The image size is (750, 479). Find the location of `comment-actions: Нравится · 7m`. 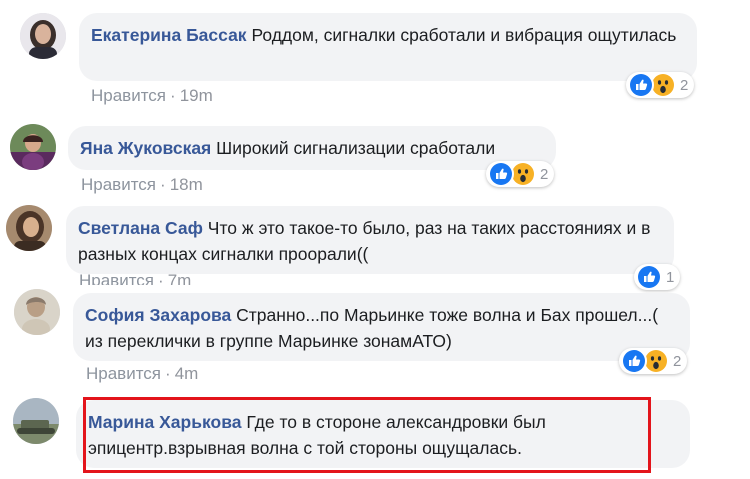

comment-actions: Нравится · 7m is located at coordinates (135, 278).